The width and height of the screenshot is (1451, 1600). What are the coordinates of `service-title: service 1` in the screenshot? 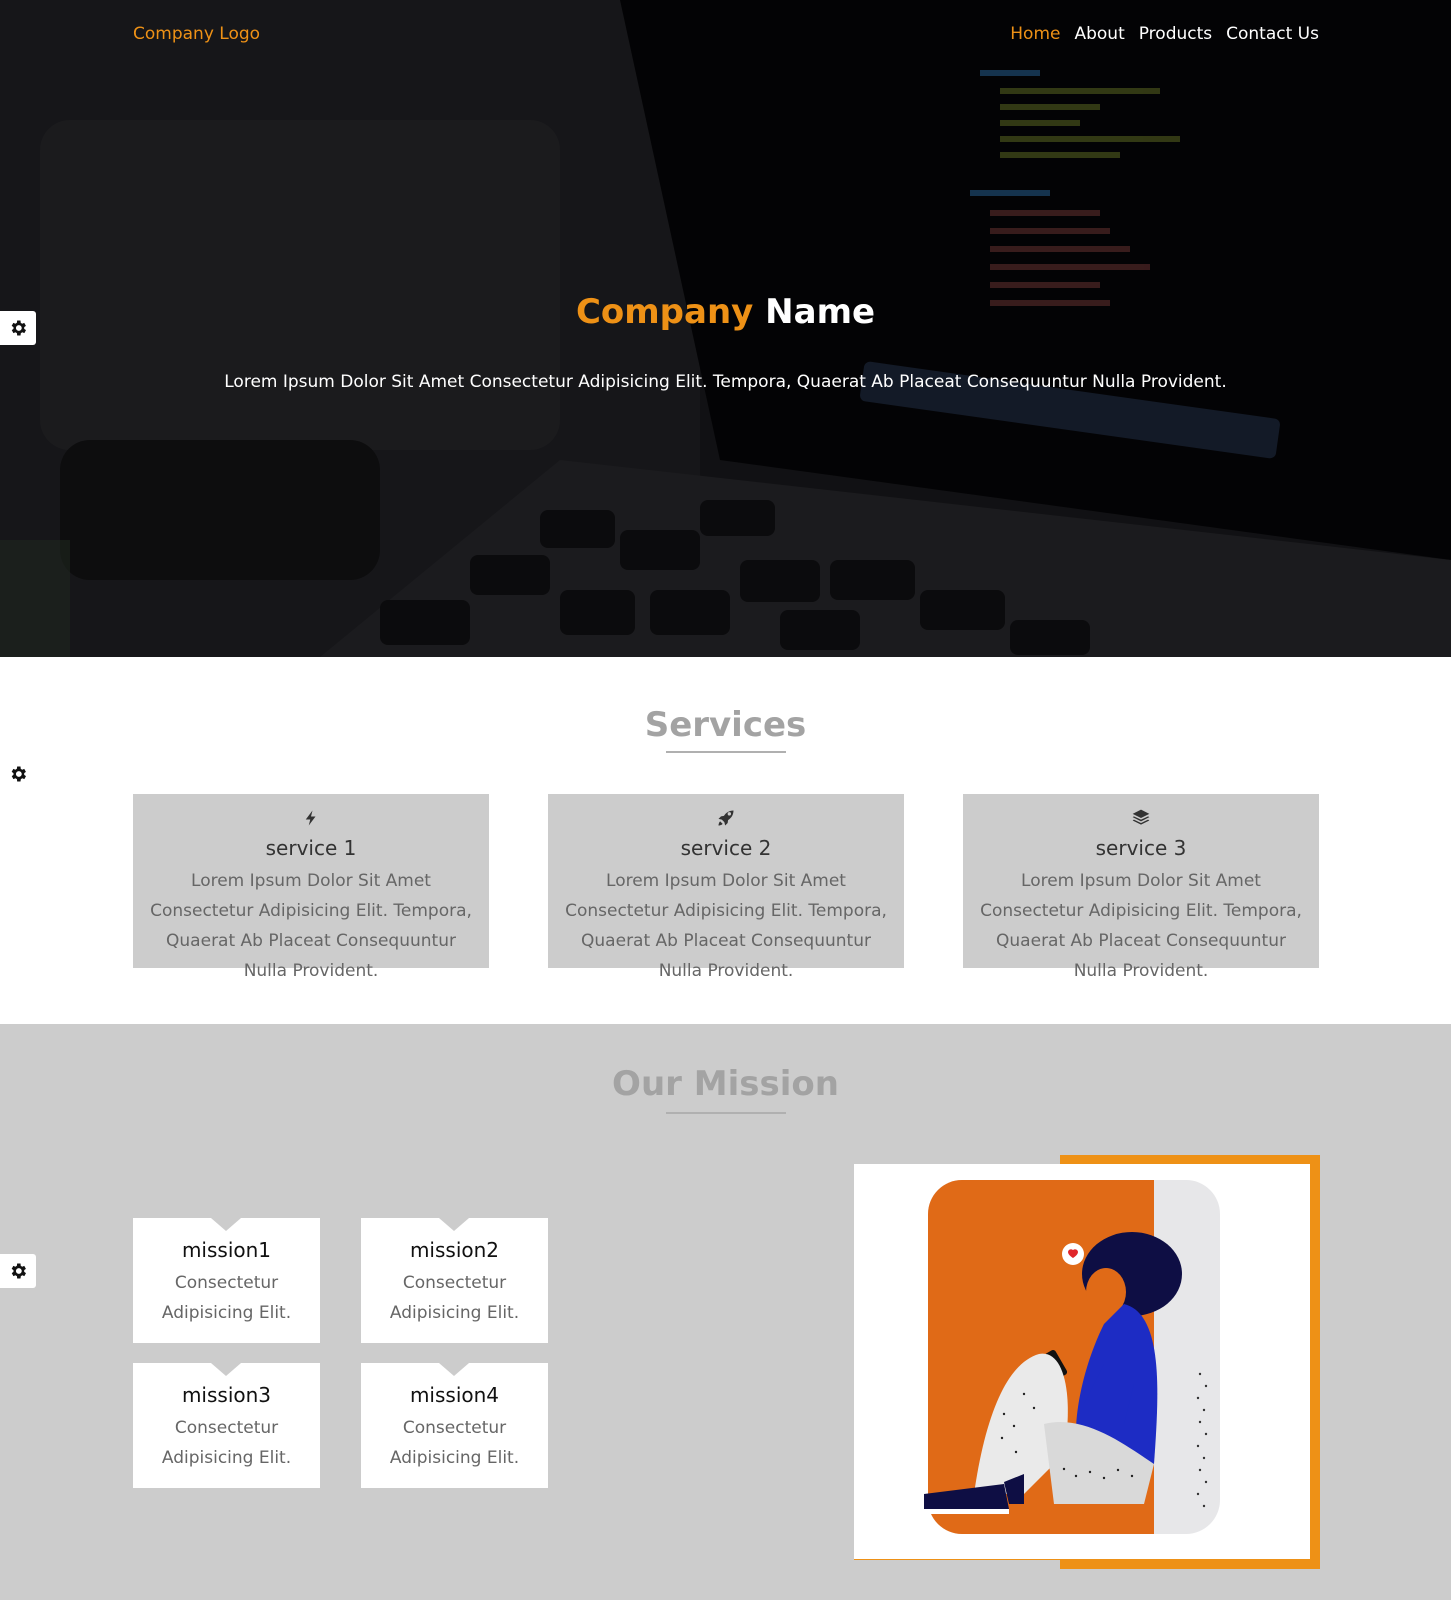 It's located at (311, 848).